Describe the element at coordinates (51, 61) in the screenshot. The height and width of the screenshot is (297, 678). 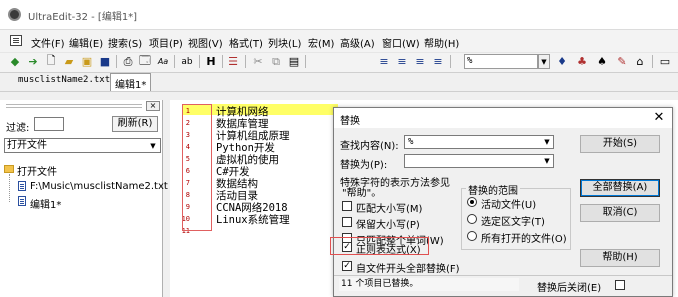
I see `new-file-icon: 🗋` at that location.